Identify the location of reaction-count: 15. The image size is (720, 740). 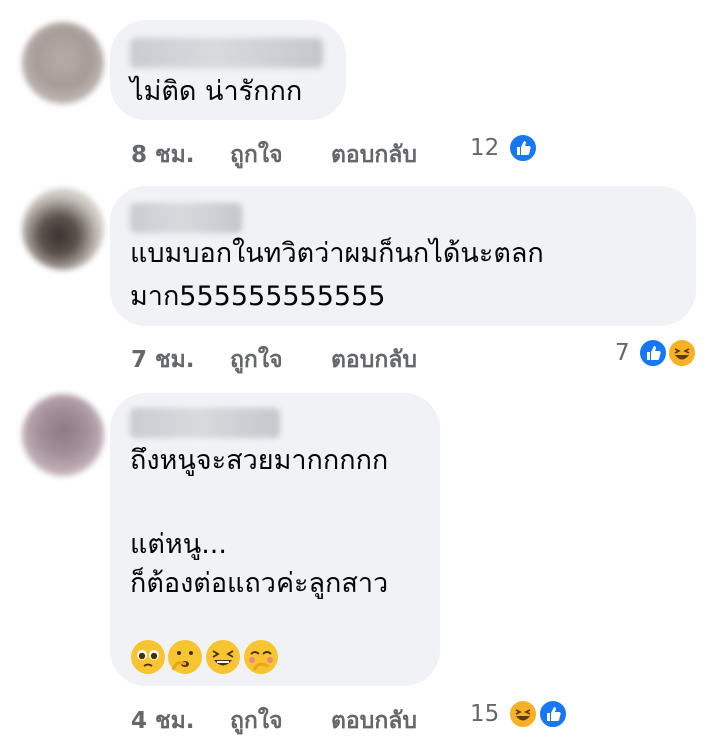
(485, 714).